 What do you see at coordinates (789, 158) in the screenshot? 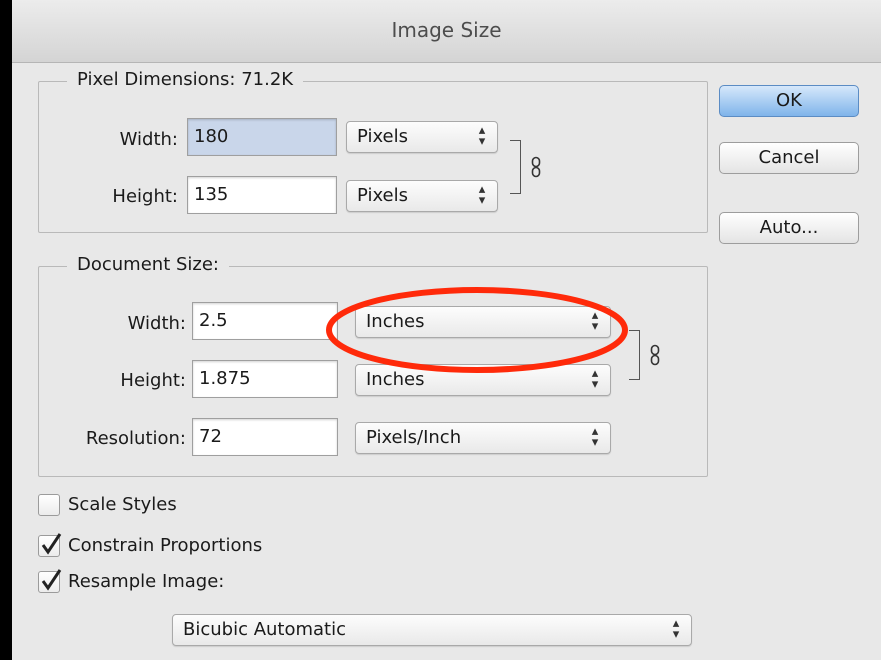
I see `cancel-button: Cancel` at bounding box center [789, 158].